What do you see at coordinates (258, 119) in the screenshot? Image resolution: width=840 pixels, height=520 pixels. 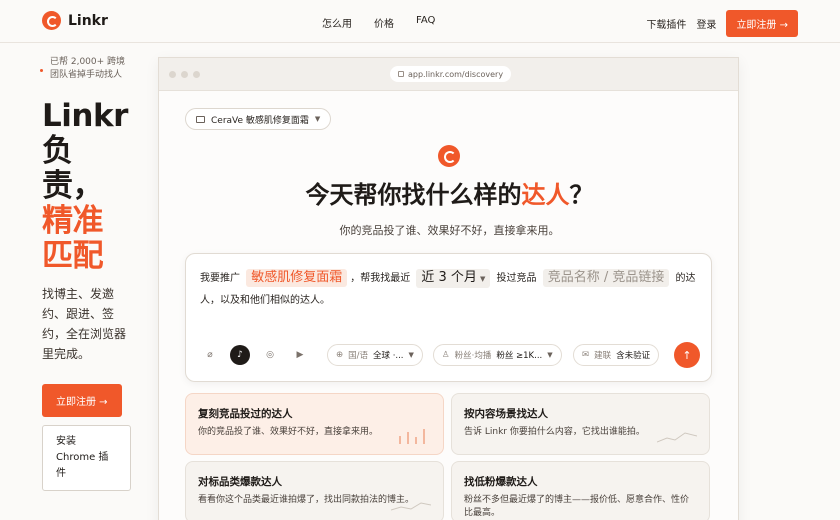 I see `product-selector: CeraVe 敏感肌修复面霜 ▼` at bounding box center [258, 119].